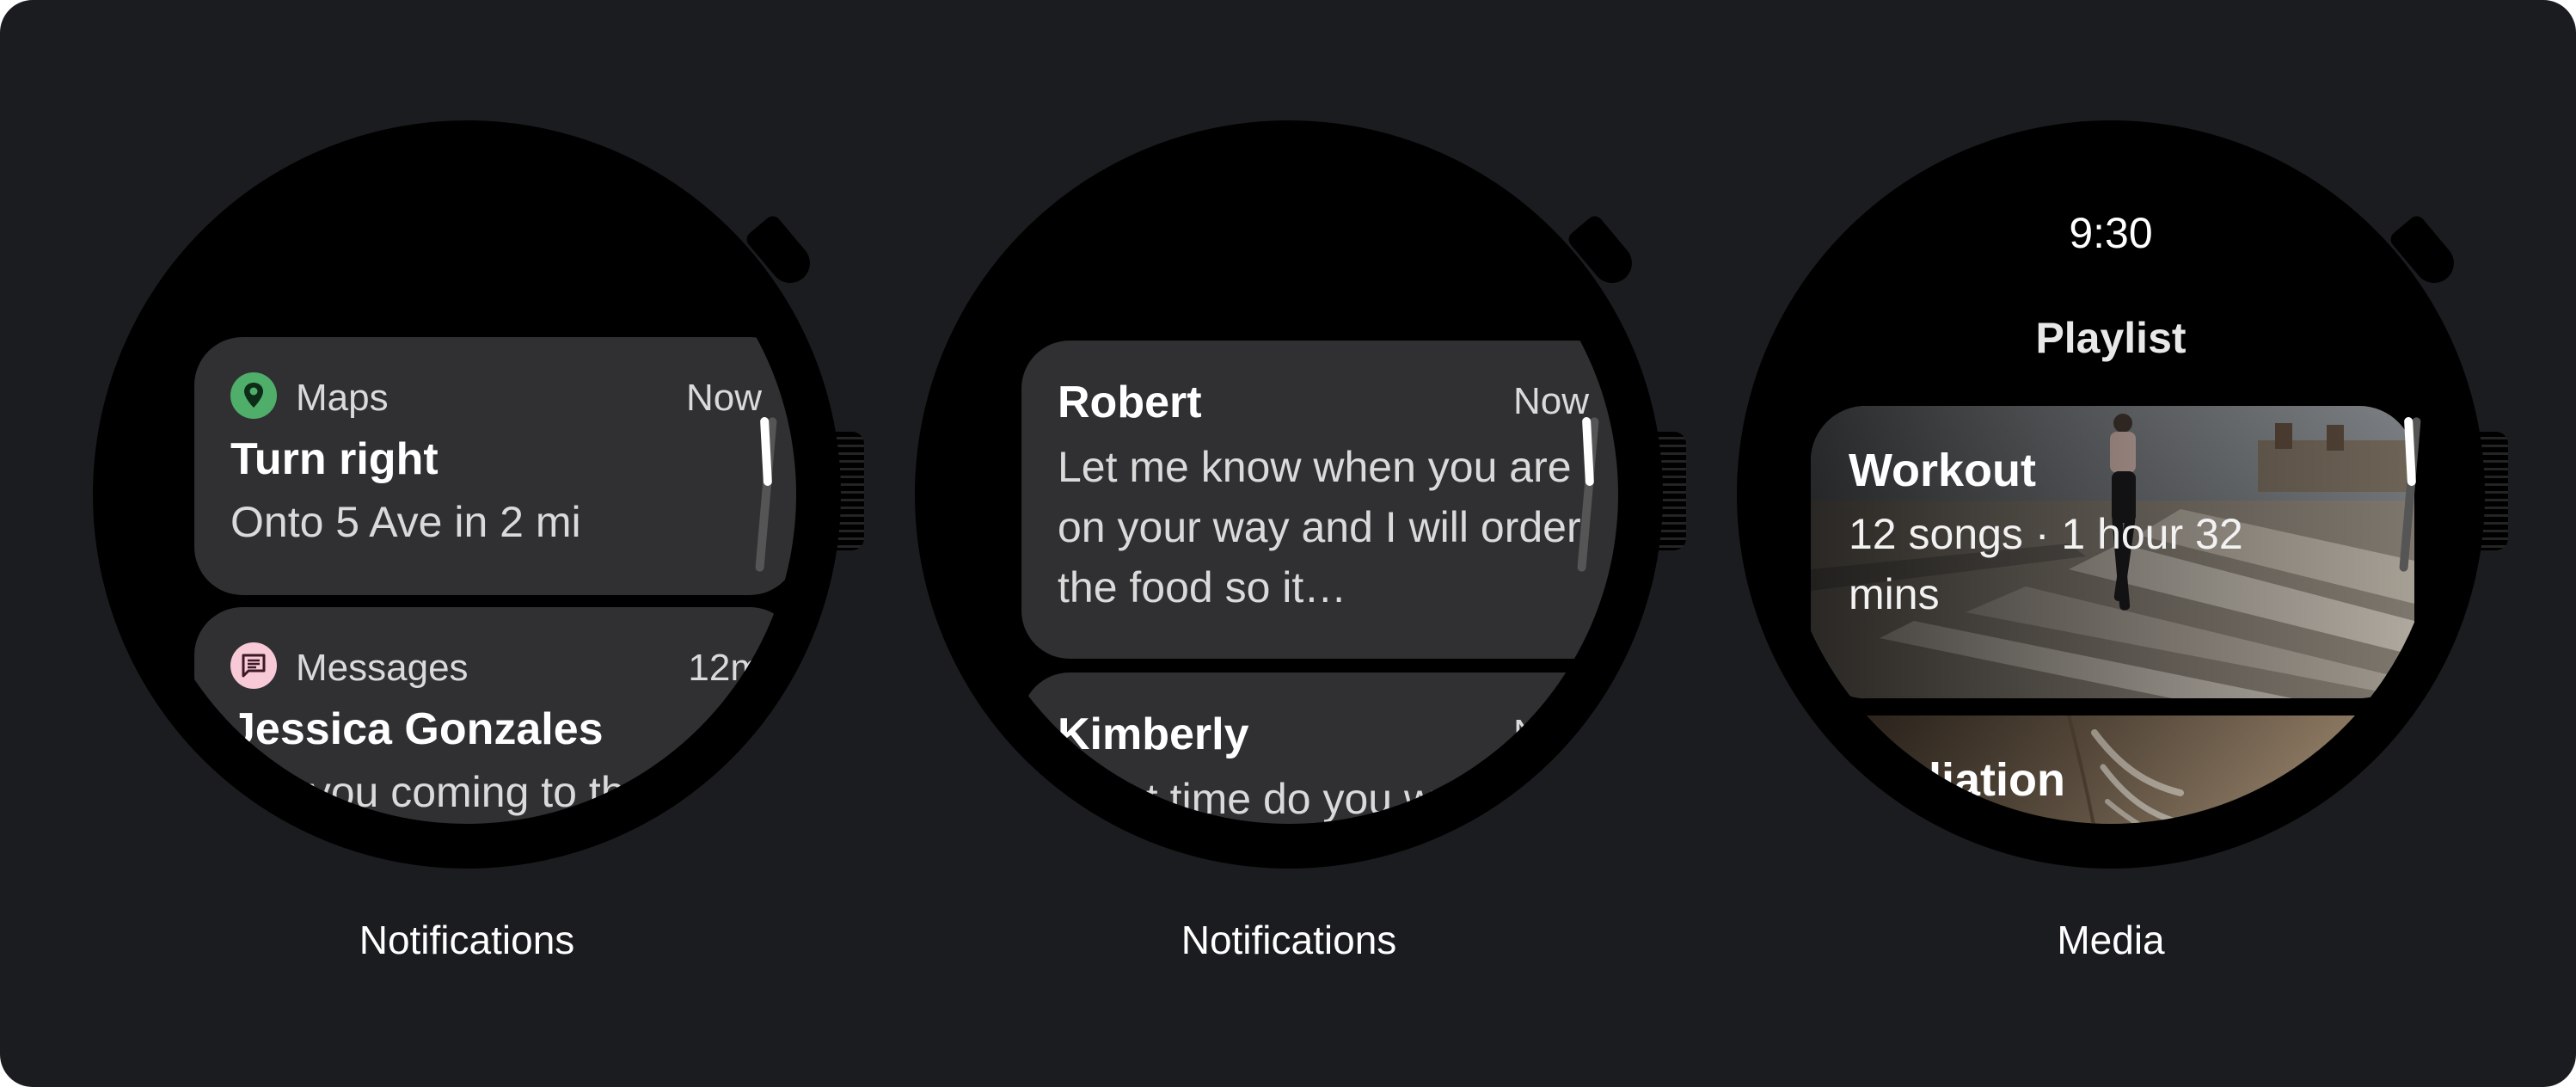 The width and height of the screenshot is (2576, 1087). I want to click on app-name: Messages, so click(382, 668).